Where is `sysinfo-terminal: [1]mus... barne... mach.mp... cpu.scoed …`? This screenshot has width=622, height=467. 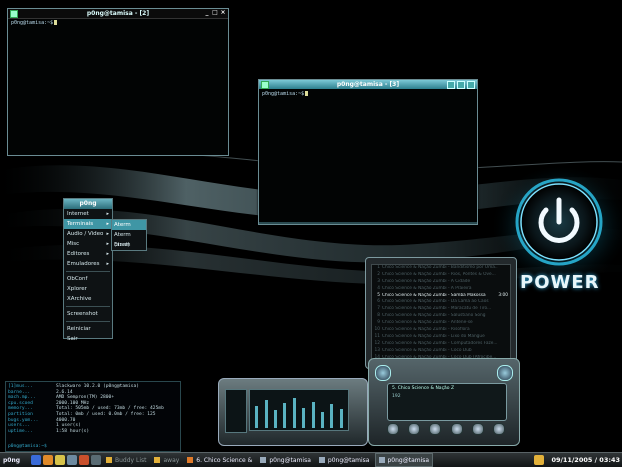 sysinfo-terminal: [1]mus... barne... mach.mp... cpu.scoed … is located at coordinates (93, 416).